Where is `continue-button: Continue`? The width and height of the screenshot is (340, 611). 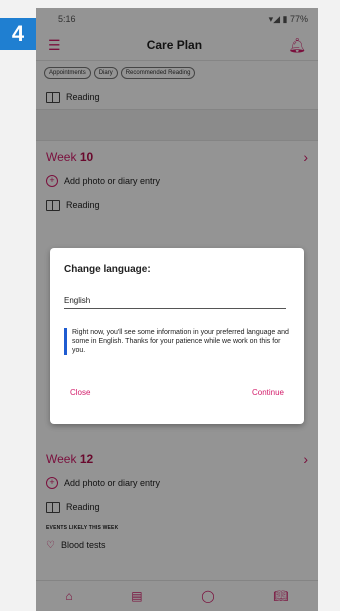 continue-button: Continue is located at coordinates (268, 392).